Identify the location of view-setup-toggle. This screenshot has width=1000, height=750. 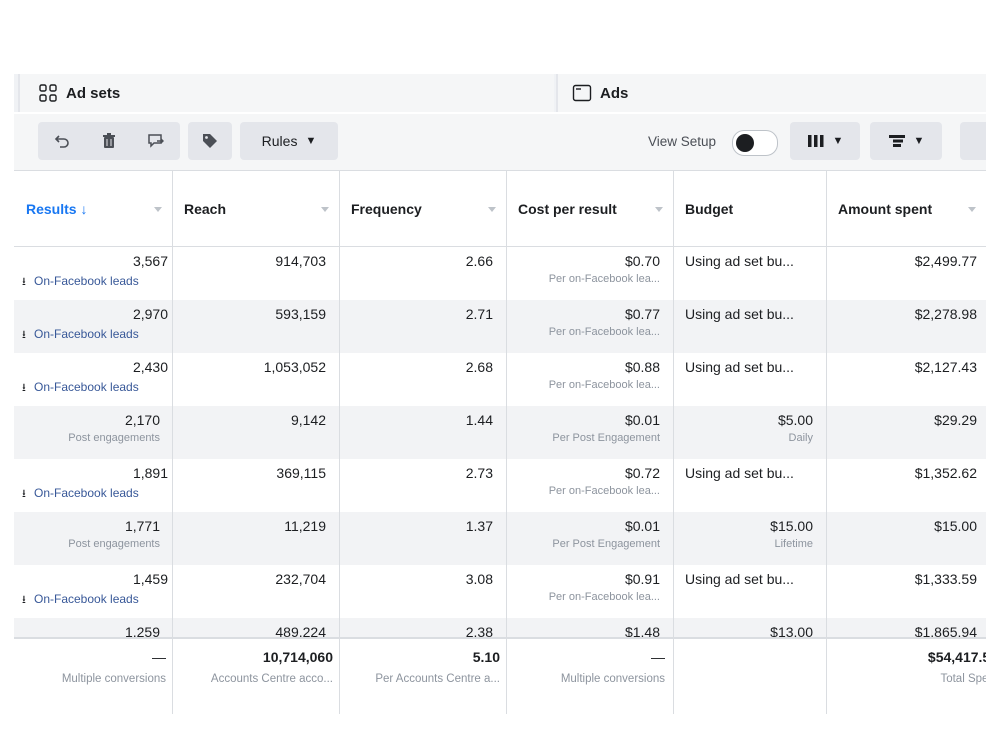
(755, 143).